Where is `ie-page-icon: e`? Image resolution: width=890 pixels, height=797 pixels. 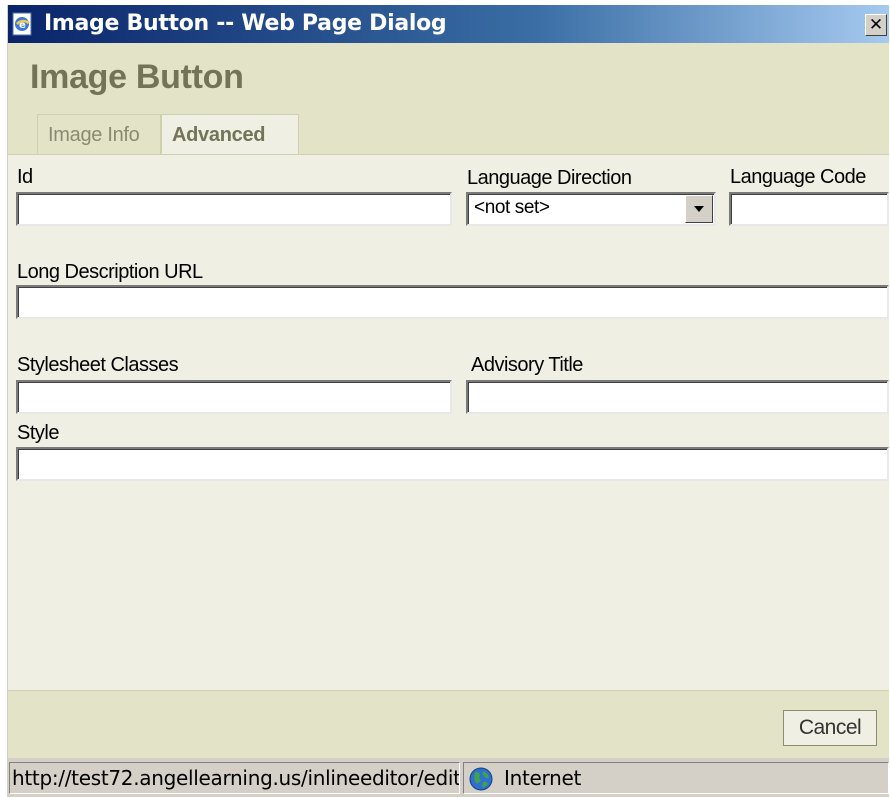 ie-page-icon: e is located at coordinates (22, 24).